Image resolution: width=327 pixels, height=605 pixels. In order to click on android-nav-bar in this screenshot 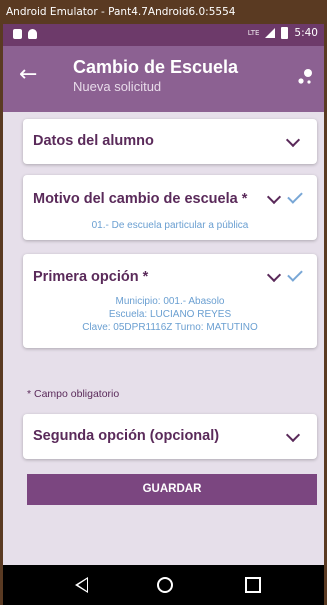, I will do `click(163, 585)`.